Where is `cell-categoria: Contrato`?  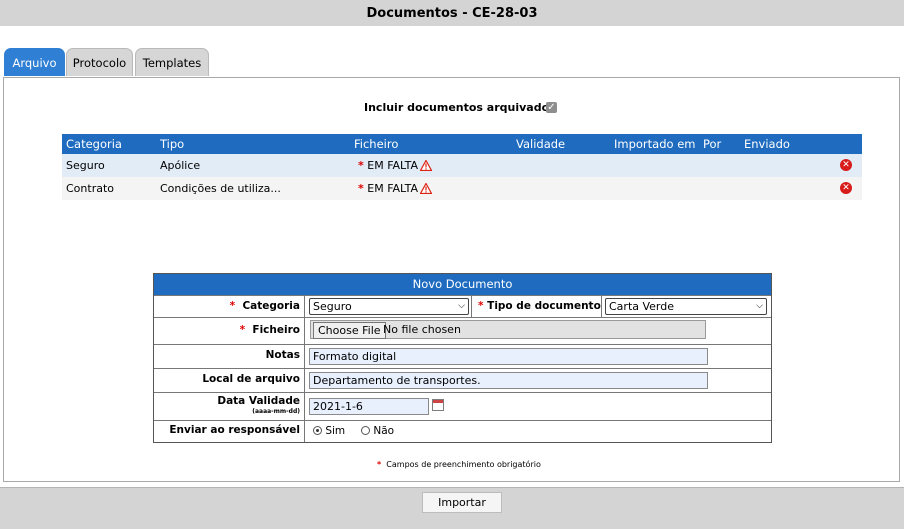 cell-categoria: Contrato is located at coordinates (90, 188).